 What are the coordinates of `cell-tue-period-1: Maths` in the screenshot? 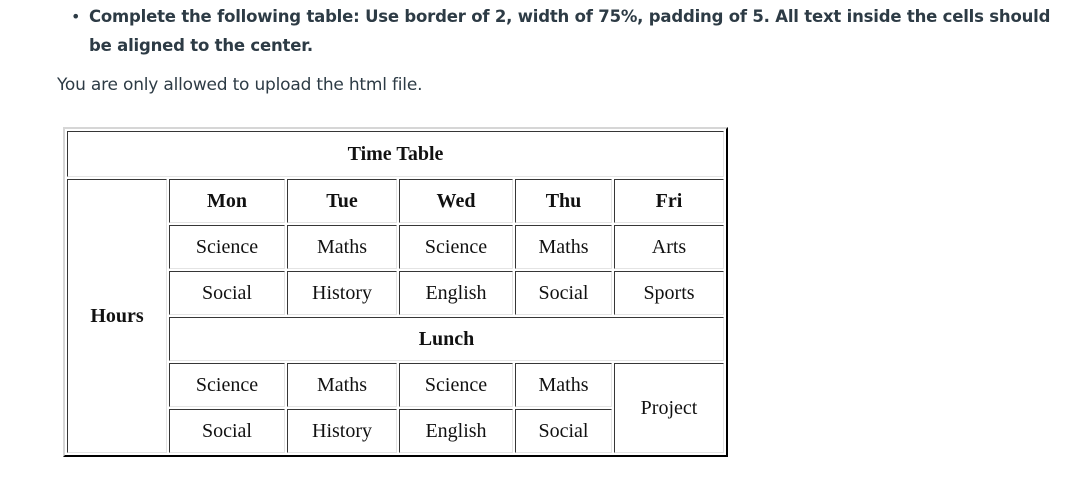 It's located at (342, 247).